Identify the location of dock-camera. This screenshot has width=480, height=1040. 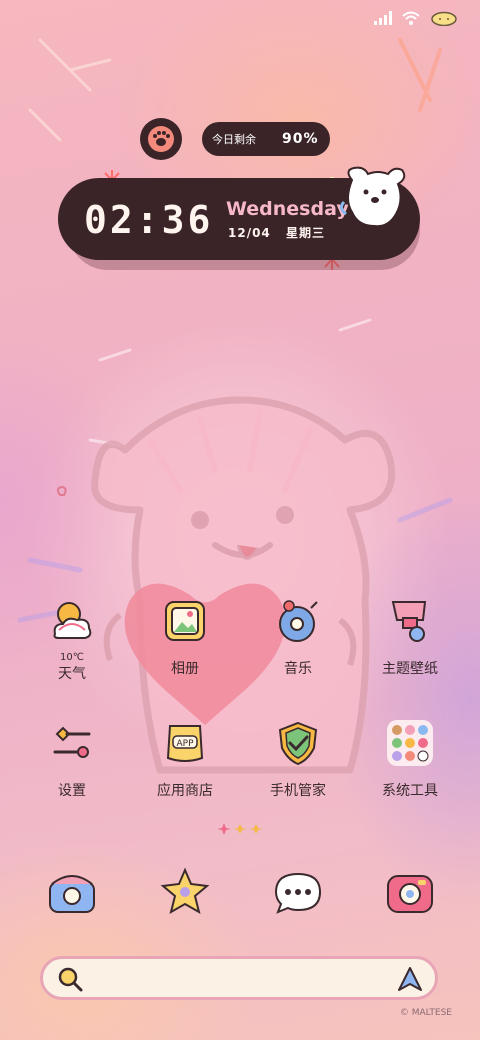
(410, 892).